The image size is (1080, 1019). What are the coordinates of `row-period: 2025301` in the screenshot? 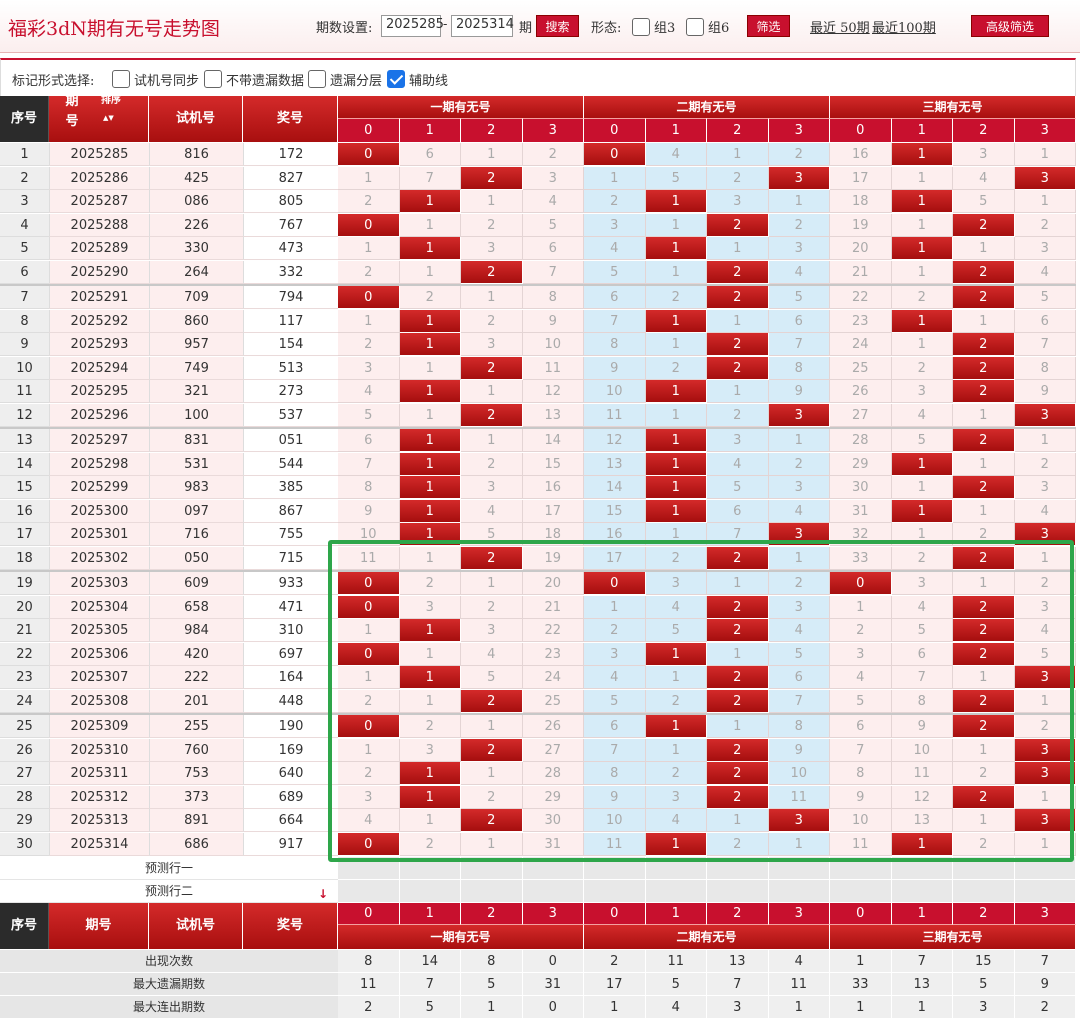 It's located at (99, 534).